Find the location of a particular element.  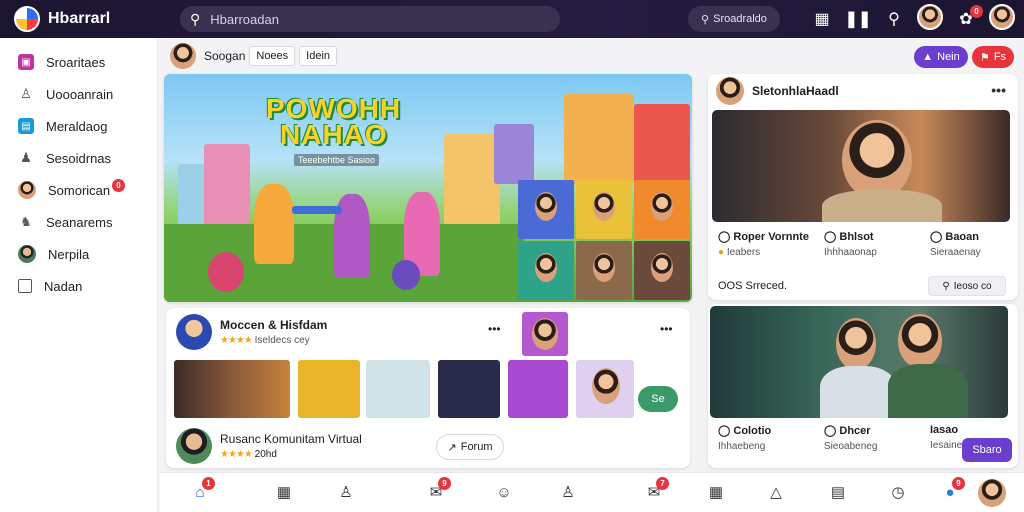

sidebar-item-2: ▤ Meraldaog is located at coordinates (78, 126).